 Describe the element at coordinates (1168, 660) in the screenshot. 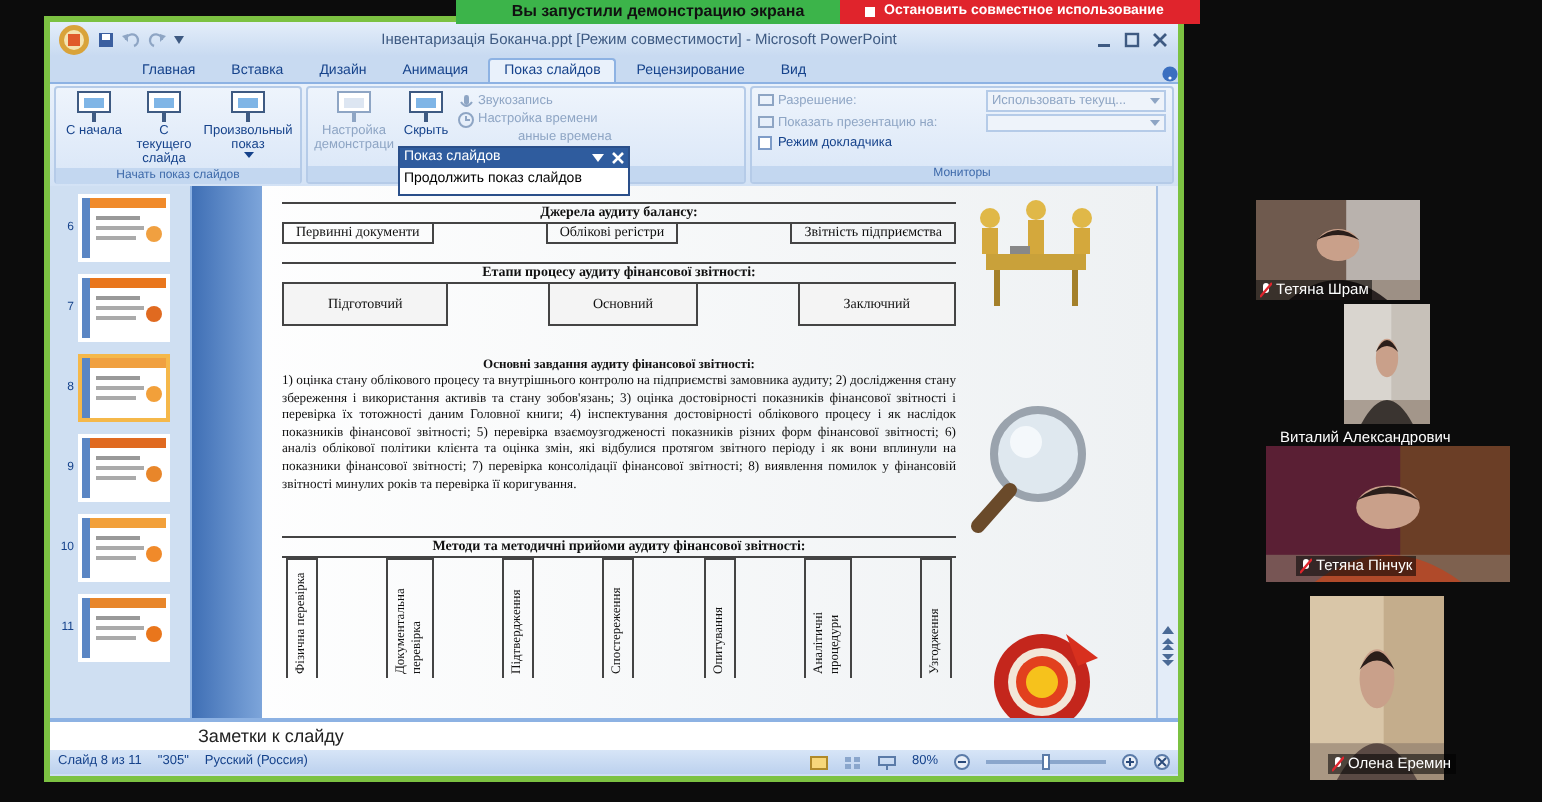

I see `page-down-icon` at that location.